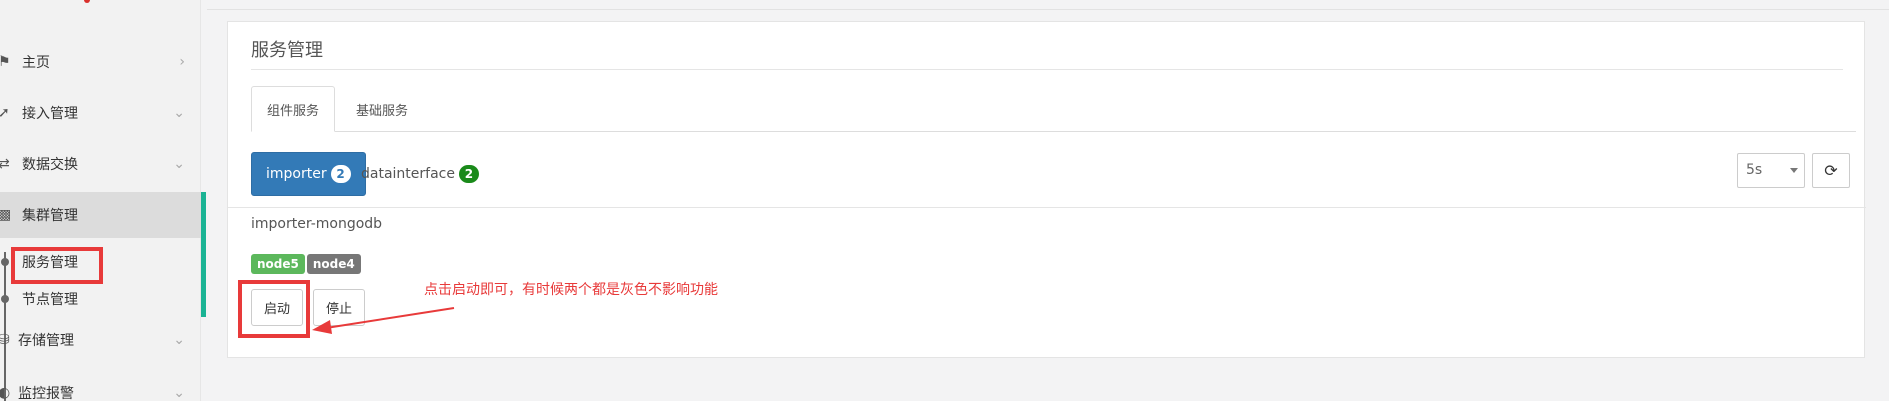  I want to click on sidebar-item-label: 接入管理, so click(50, 114).